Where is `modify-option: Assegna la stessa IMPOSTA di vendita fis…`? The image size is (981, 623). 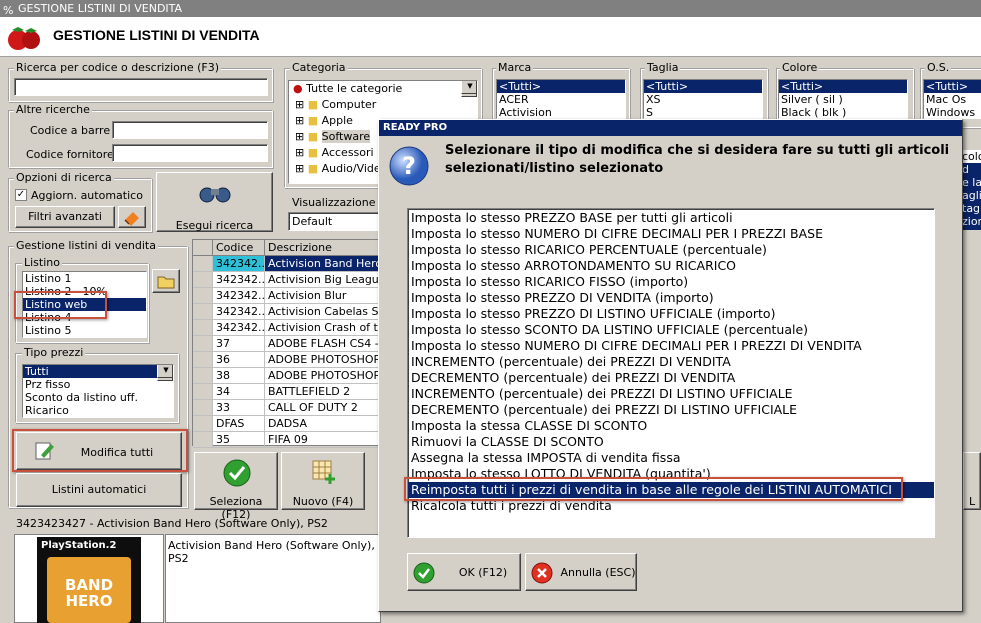 modify-option: Assegna la stessa IMPOSTA di vendita fis… is located at coordinates (671, 458).